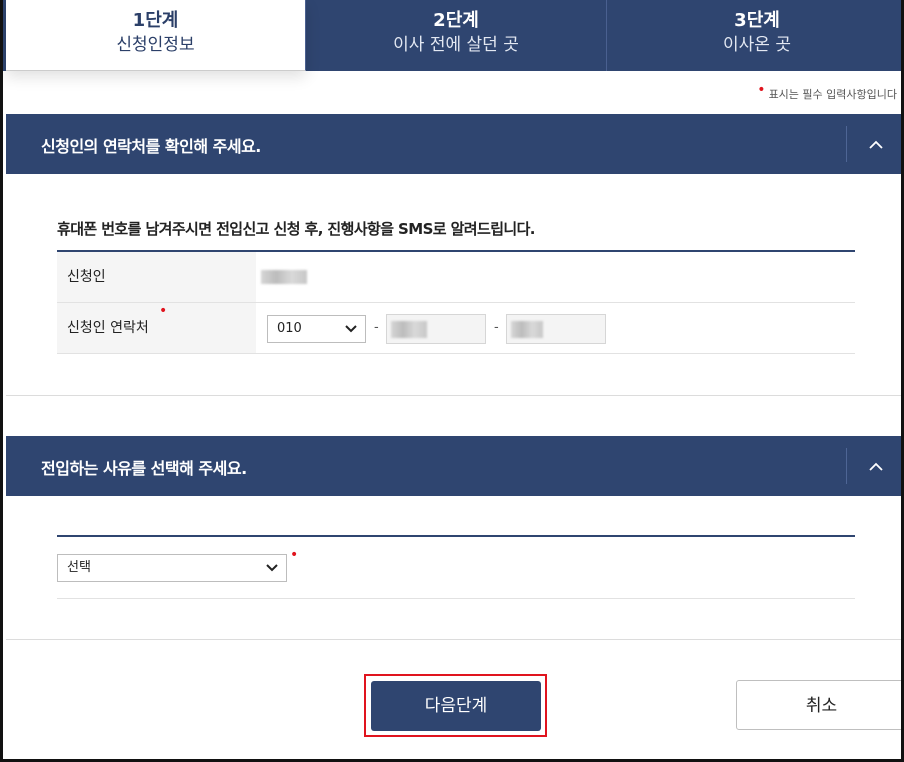  What do you see at coordinates (527, 329) in the screenshot?
I see `redacted-phone-last` at bounding box center [527, 329].